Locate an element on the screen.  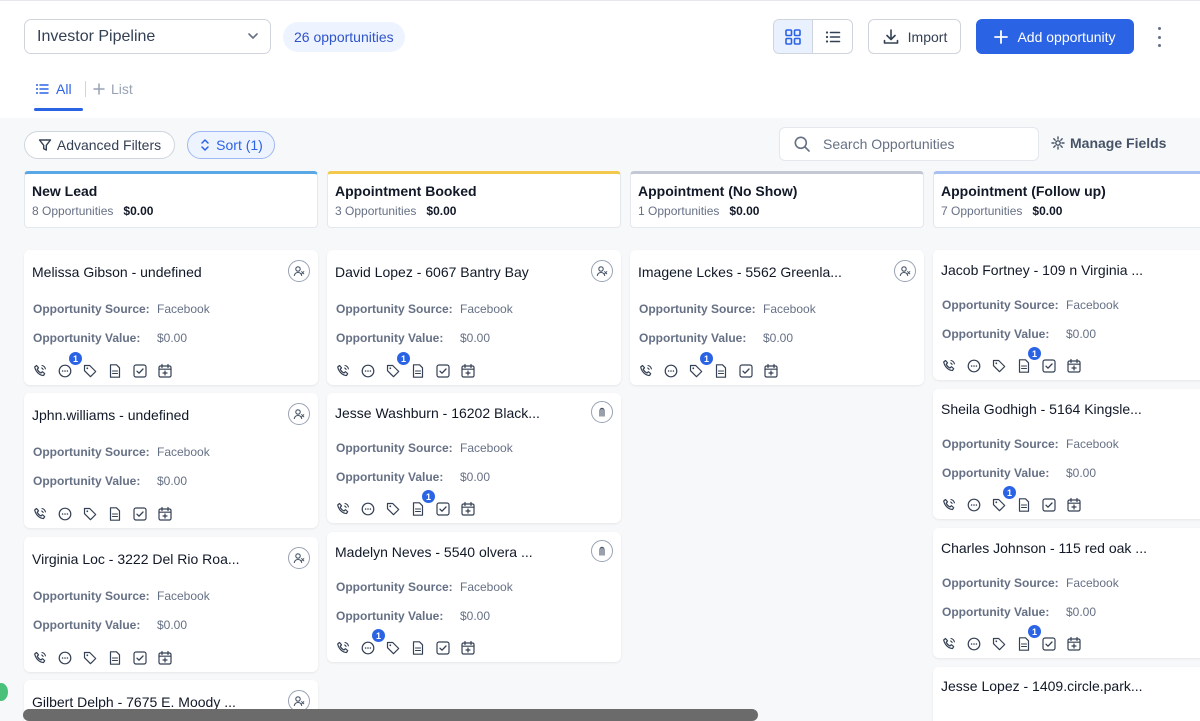
horizontal-scrollbar is located at coordinates (390, 715).